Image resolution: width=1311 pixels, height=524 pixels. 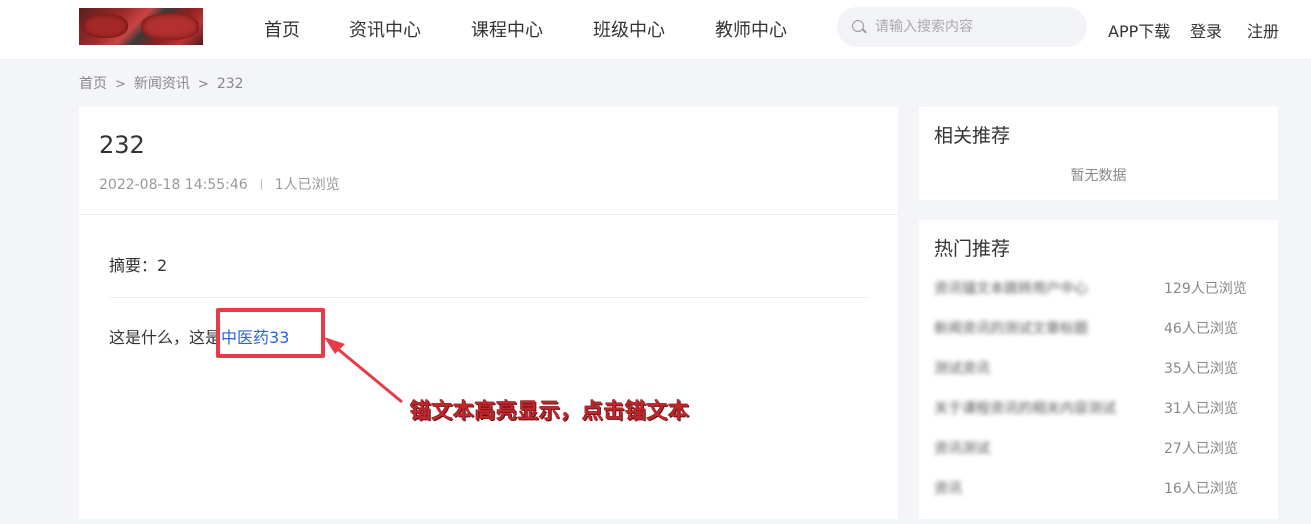 I want to click on hot-item-name: 资讯测试, so click(x=962, y=448).